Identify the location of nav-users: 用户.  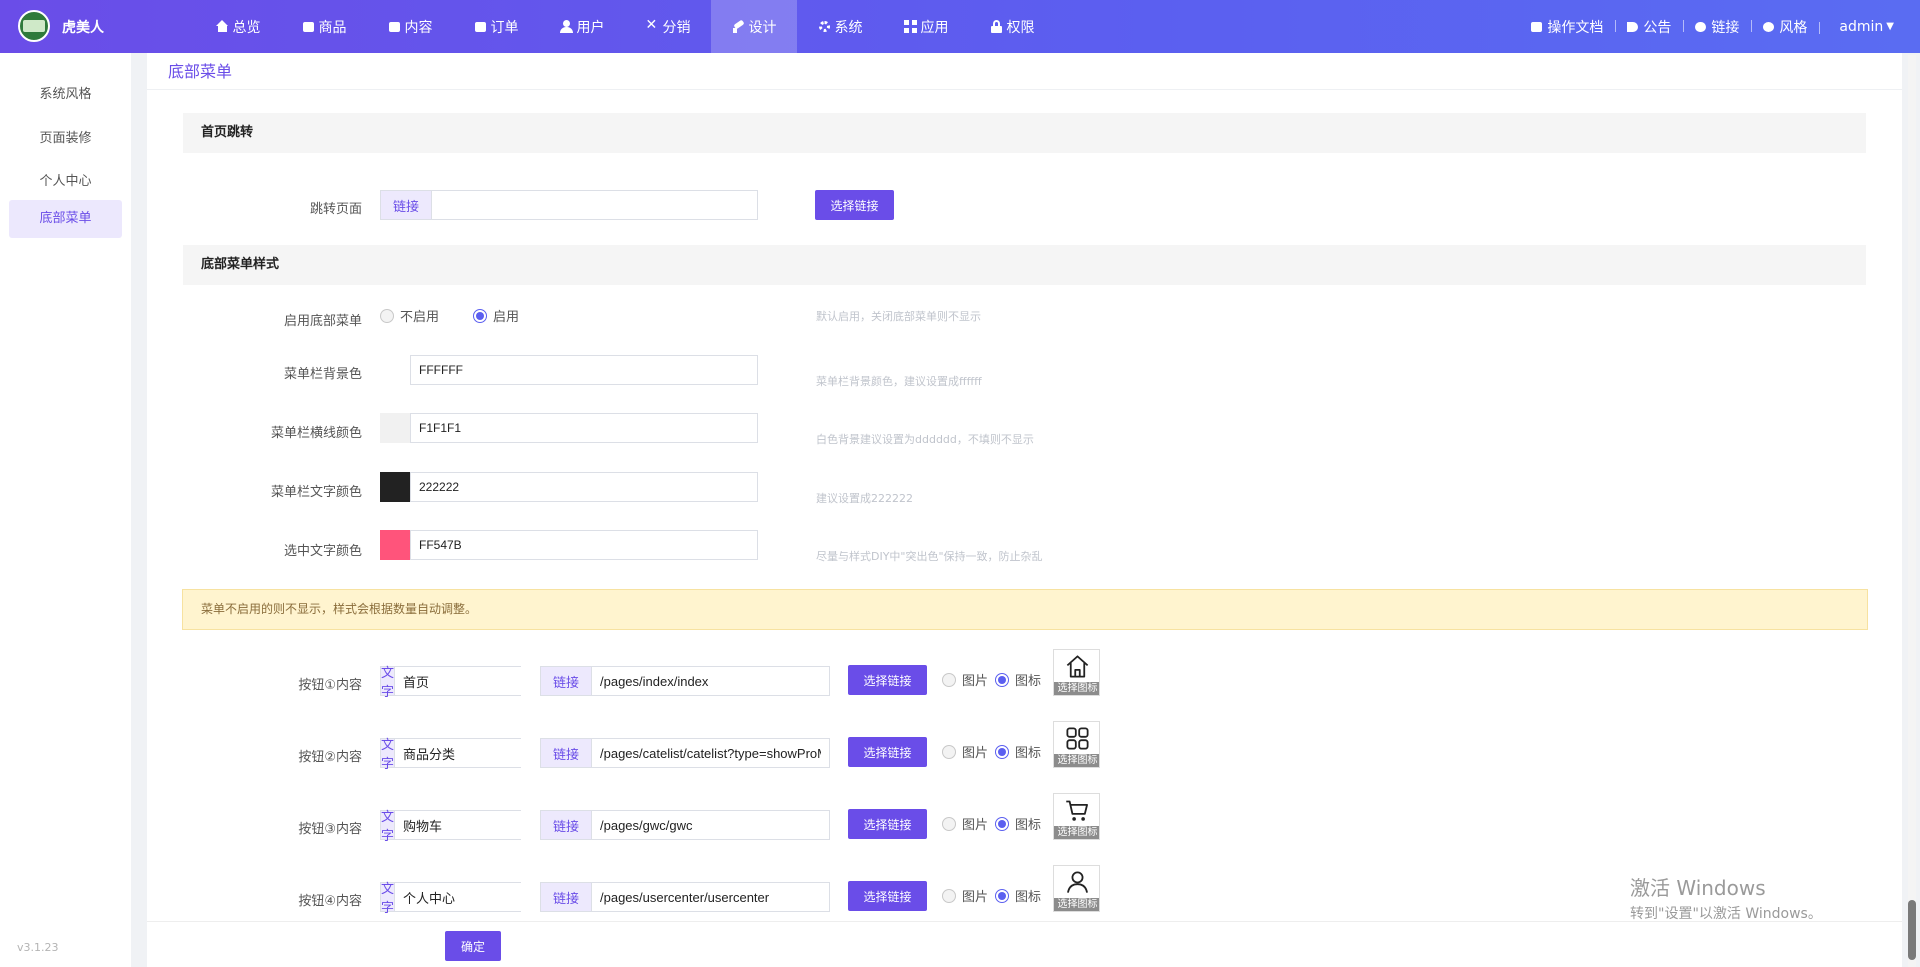
(582, 26).